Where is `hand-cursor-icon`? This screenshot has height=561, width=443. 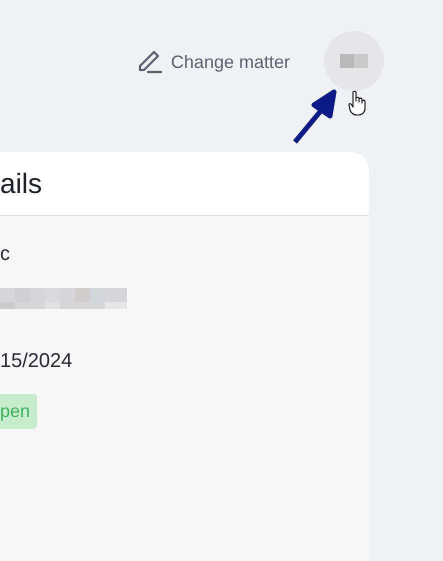
hand-cursor-icon is located at coordinates (357, 103).